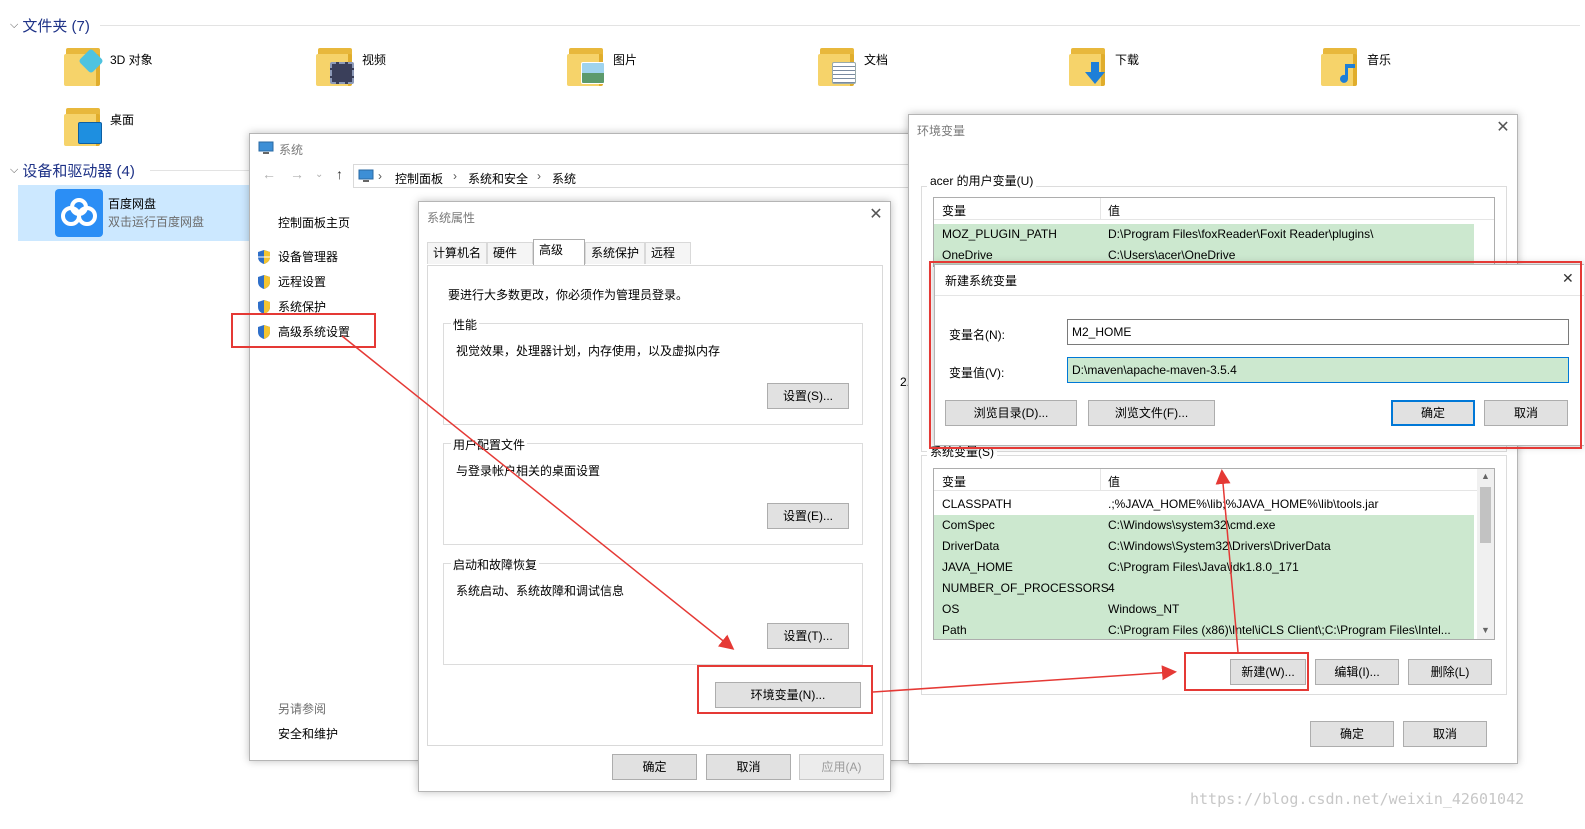  Describe the element at coordinates (14, 25) in the screenshot. I see `chevron-down-icon: ⌵` at that location.